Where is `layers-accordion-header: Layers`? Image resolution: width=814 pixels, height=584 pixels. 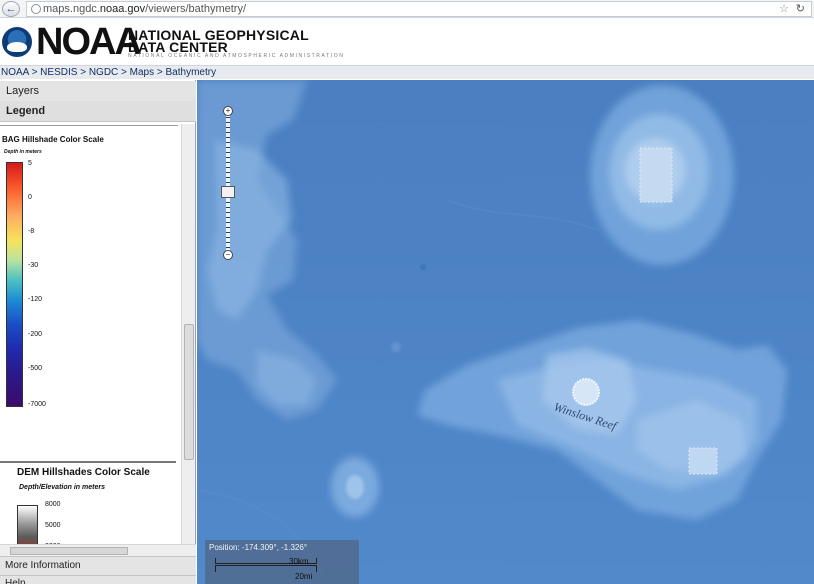 layers-accordion-header: Layers is located at coordinates (98, 91).